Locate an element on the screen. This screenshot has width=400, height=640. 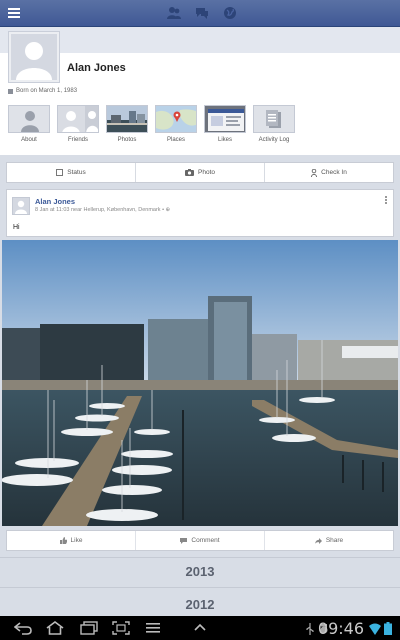
status-label: Status is located at coordinates (76, 172).